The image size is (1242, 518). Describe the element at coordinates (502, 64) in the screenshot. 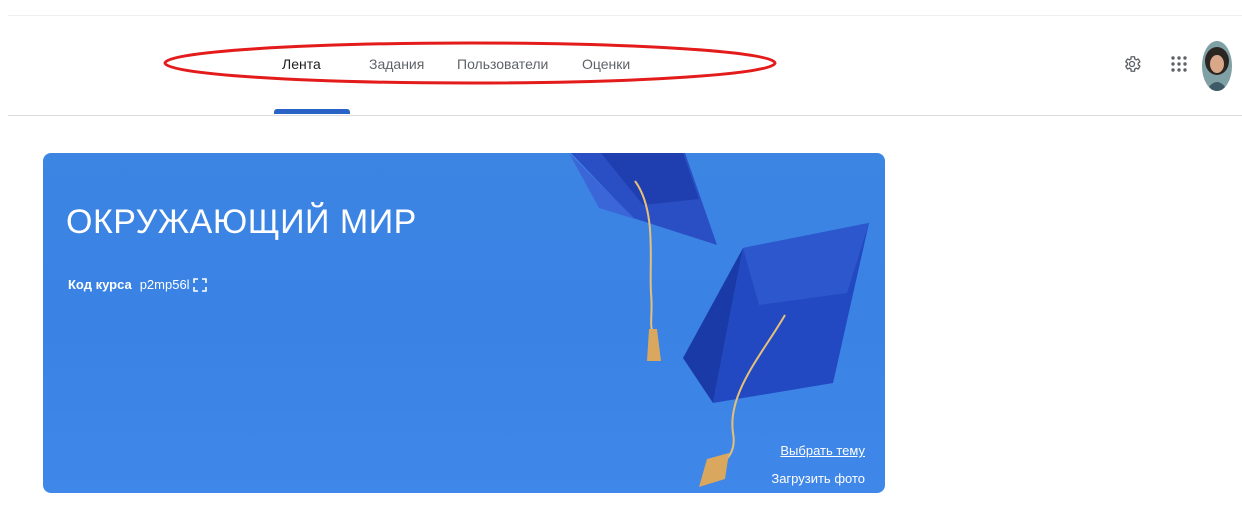

I see `tab-people: Пользователи` at that location.